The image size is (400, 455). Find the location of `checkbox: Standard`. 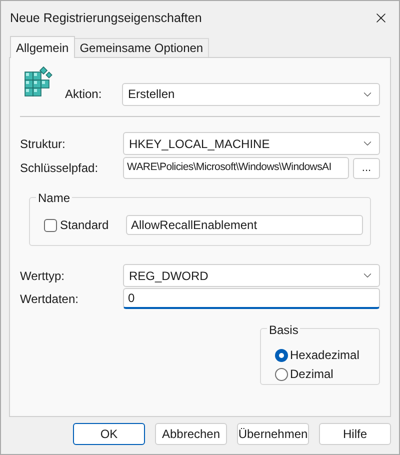

checkbox: Standard is located at coordinates (85, 225).